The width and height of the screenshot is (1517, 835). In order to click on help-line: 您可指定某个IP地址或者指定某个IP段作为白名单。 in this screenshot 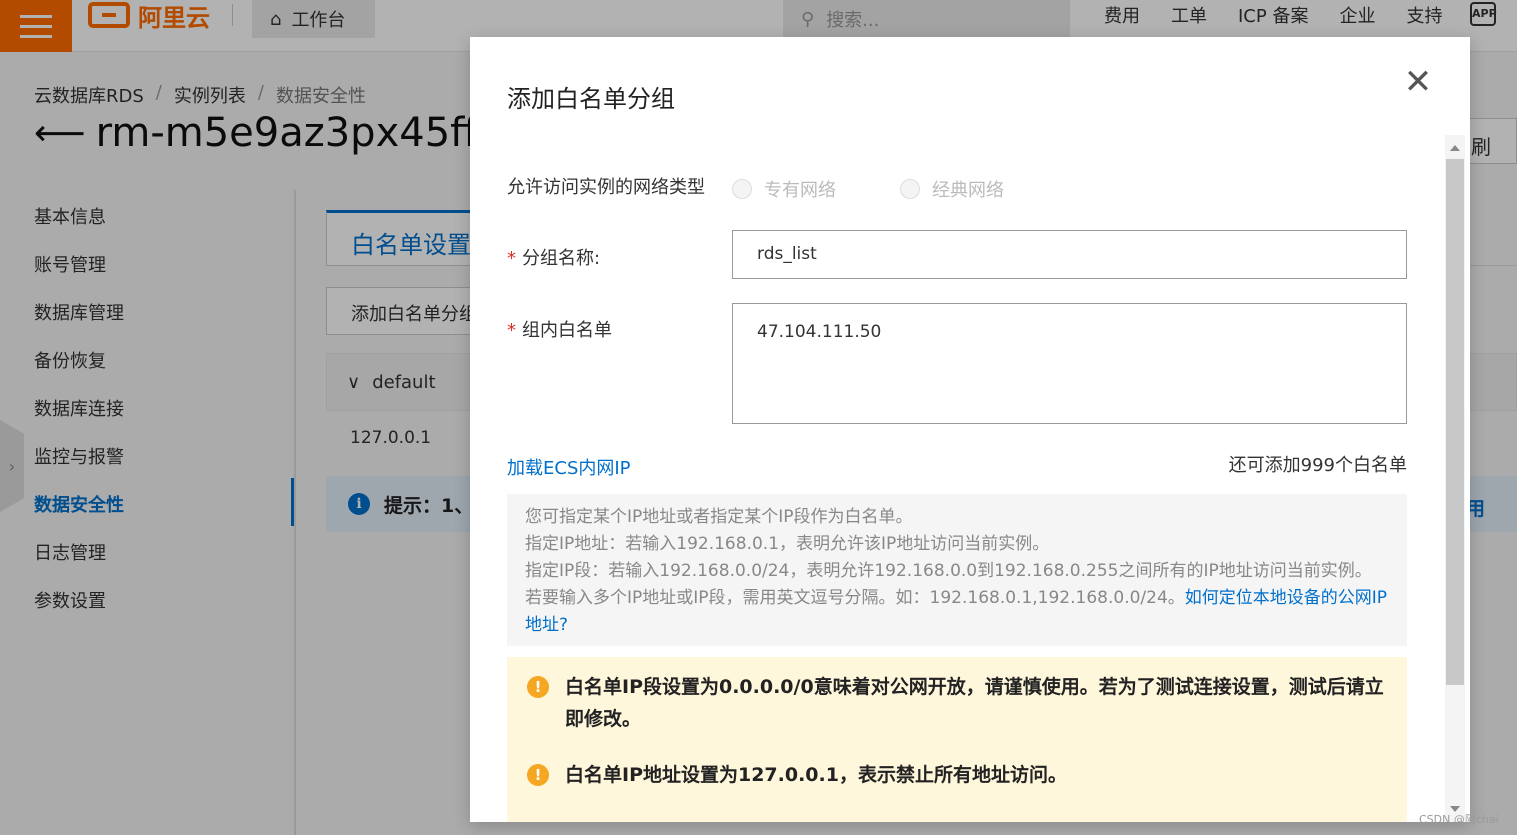, I will do `click(719, 517)`.